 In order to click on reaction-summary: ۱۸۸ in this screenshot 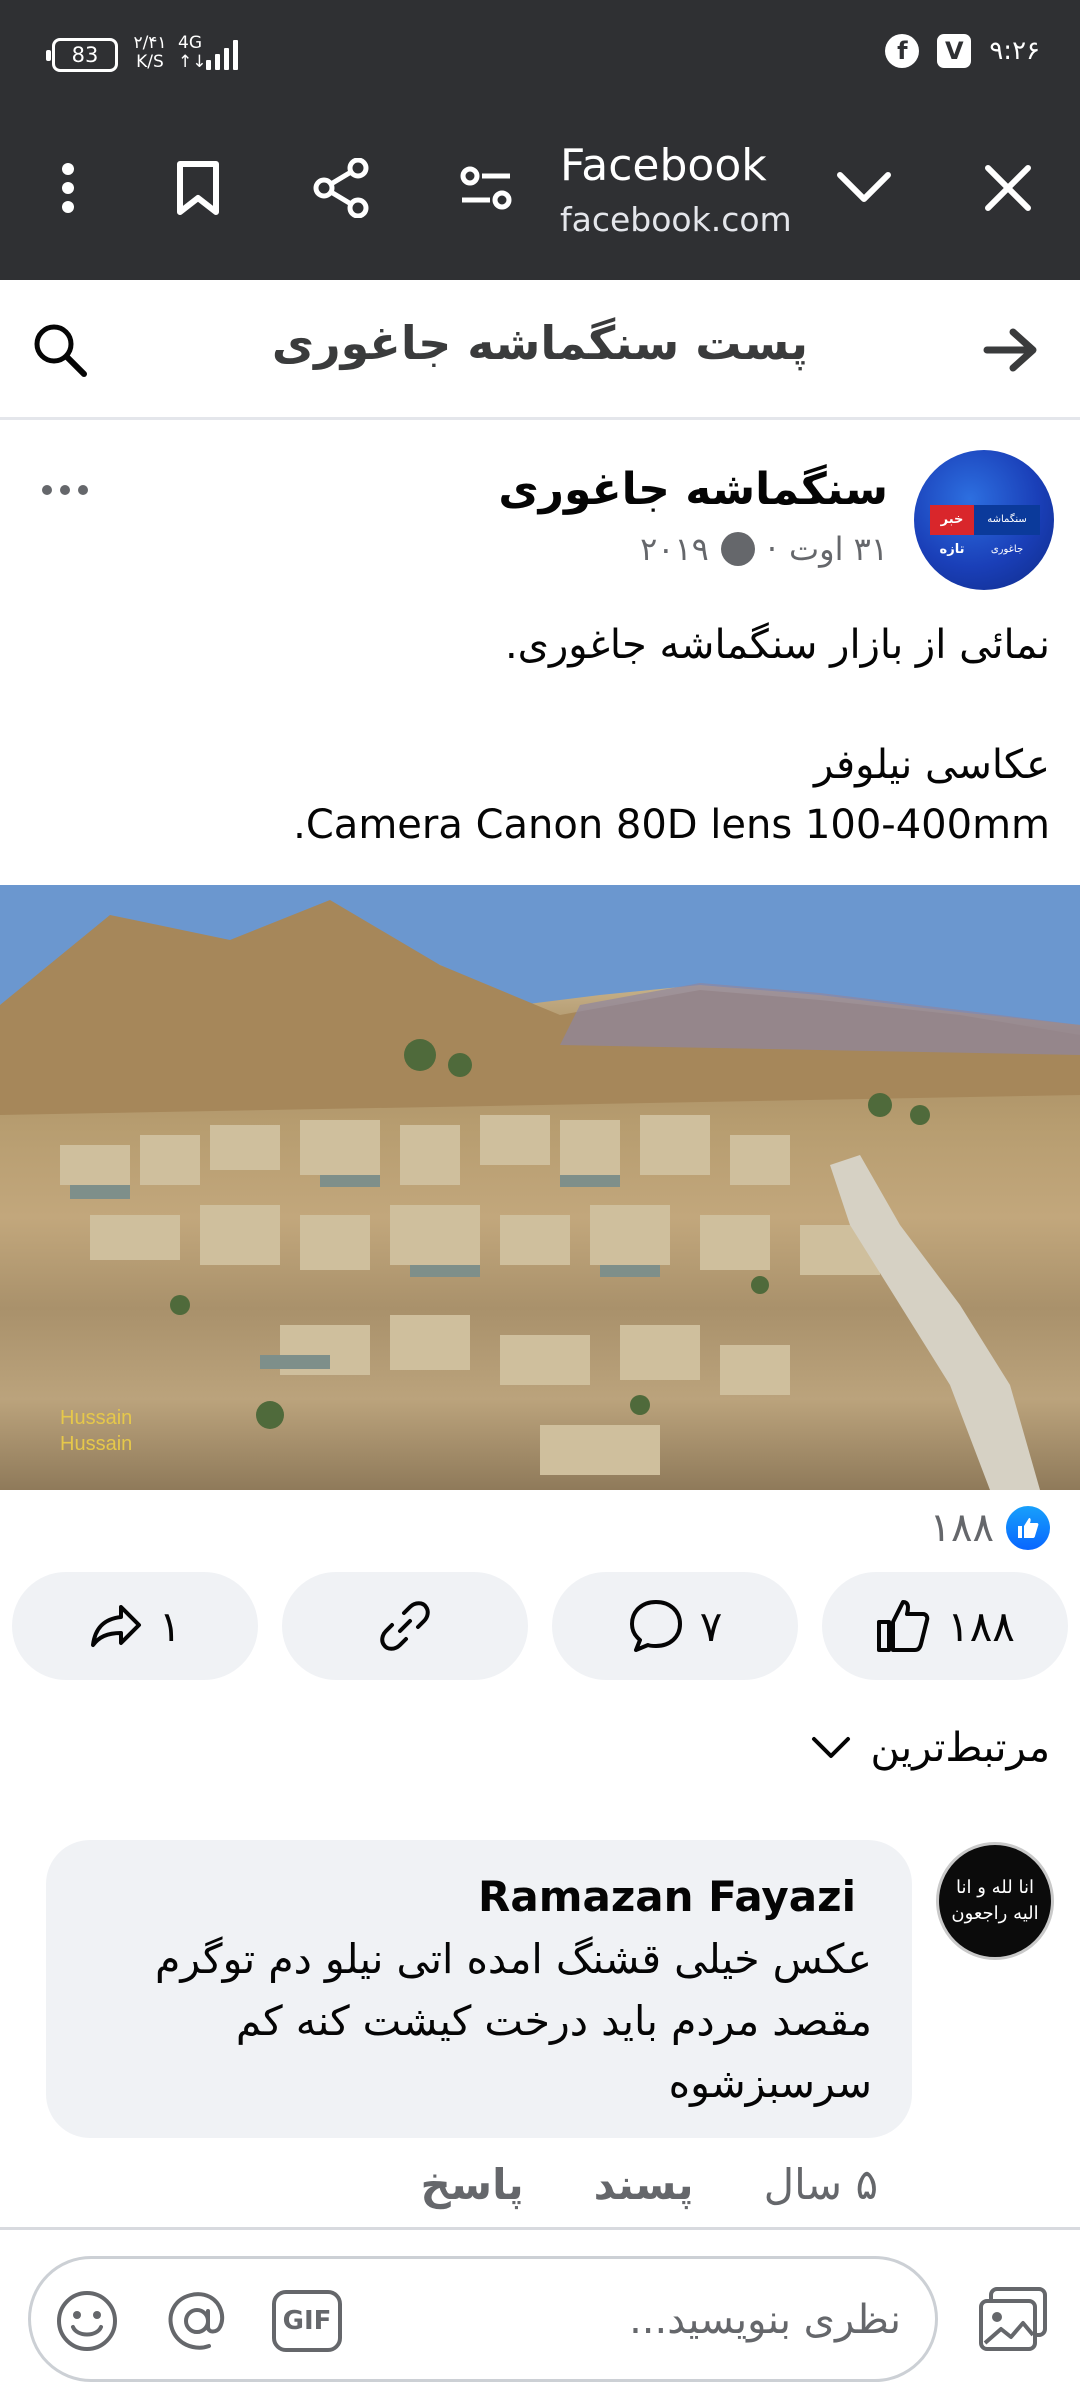, I will do `click(990, 1528)`.